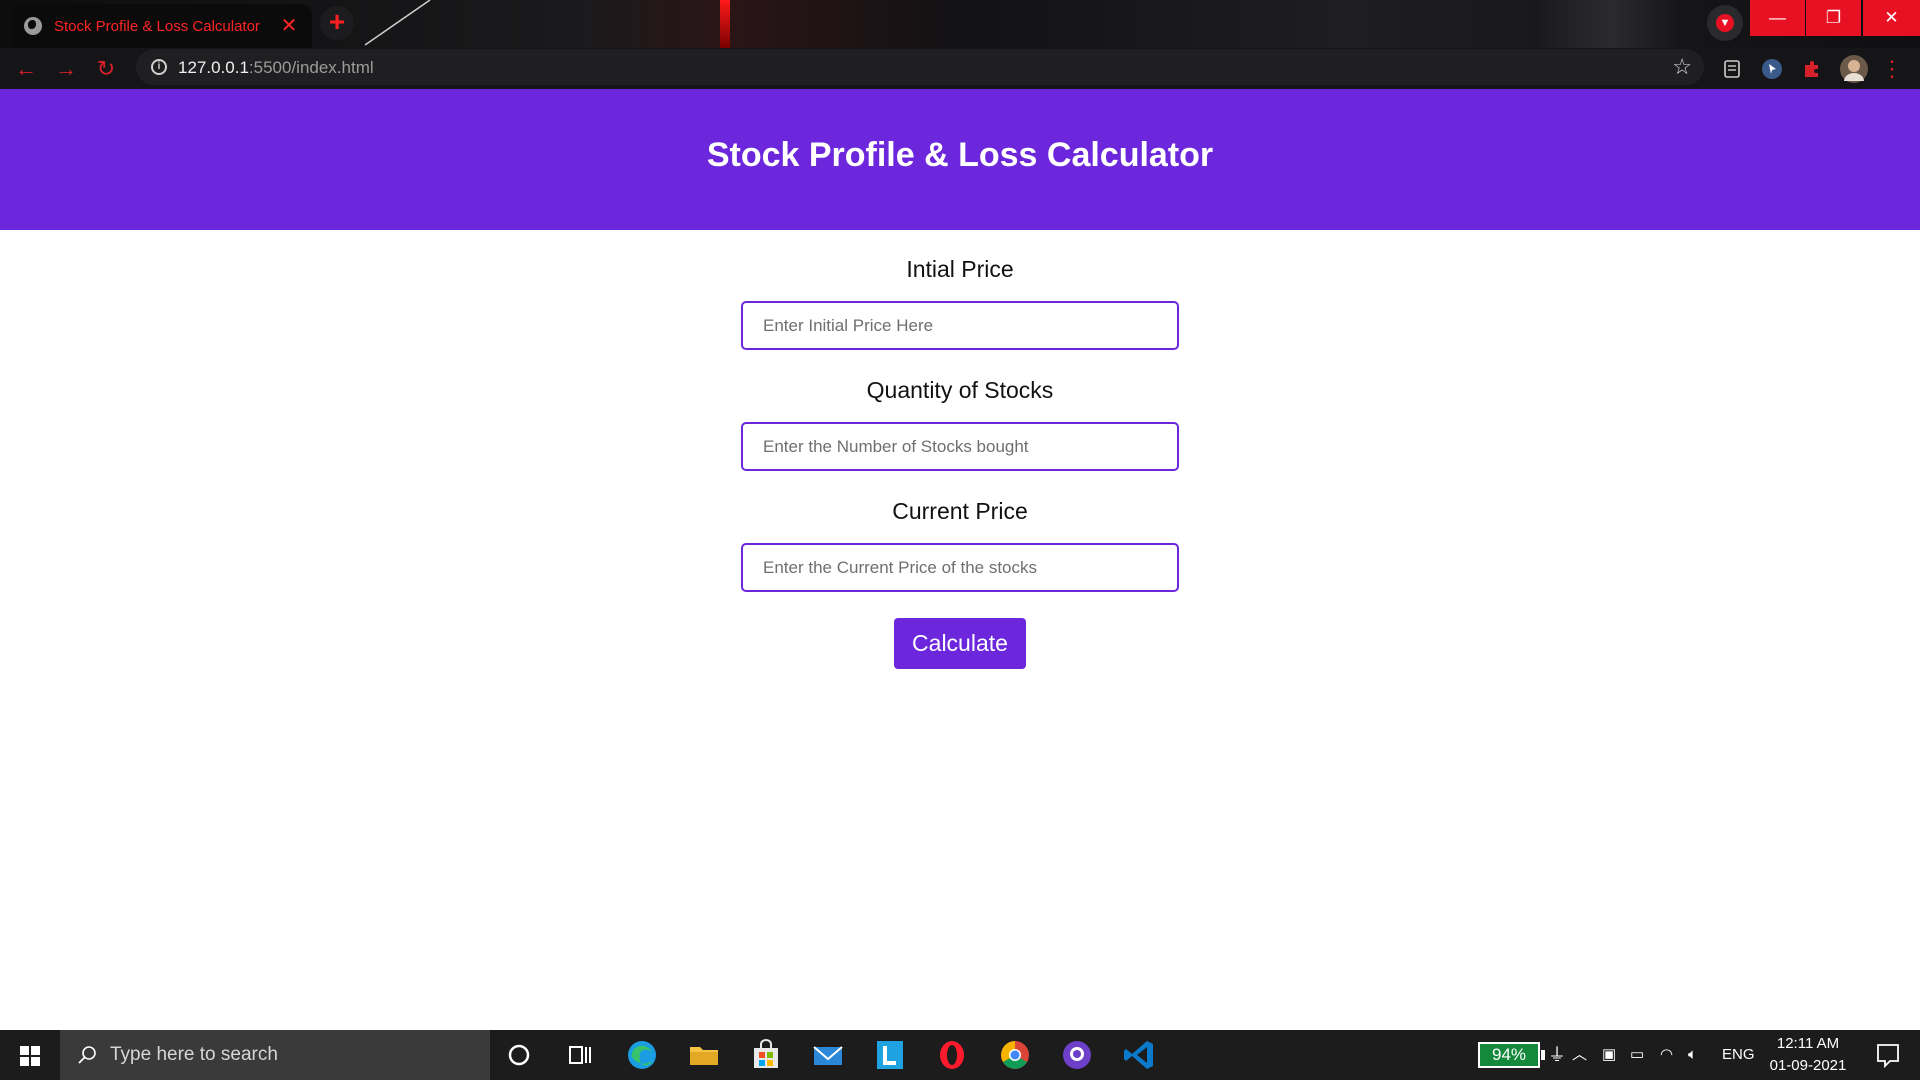 The height and width of the screenshot is (1080, 1920). Describe the element at coordinates (159, 67) in the screenshot. I see `info-icon: i` at that location.